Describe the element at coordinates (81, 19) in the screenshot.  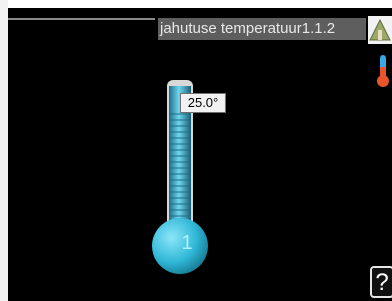
I see `header-divider` at that location.